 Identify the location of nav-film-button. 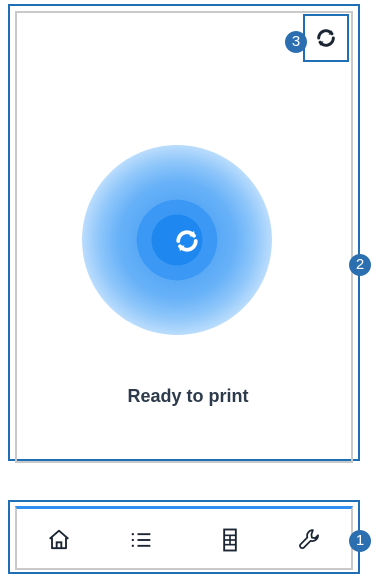
(230, 540).